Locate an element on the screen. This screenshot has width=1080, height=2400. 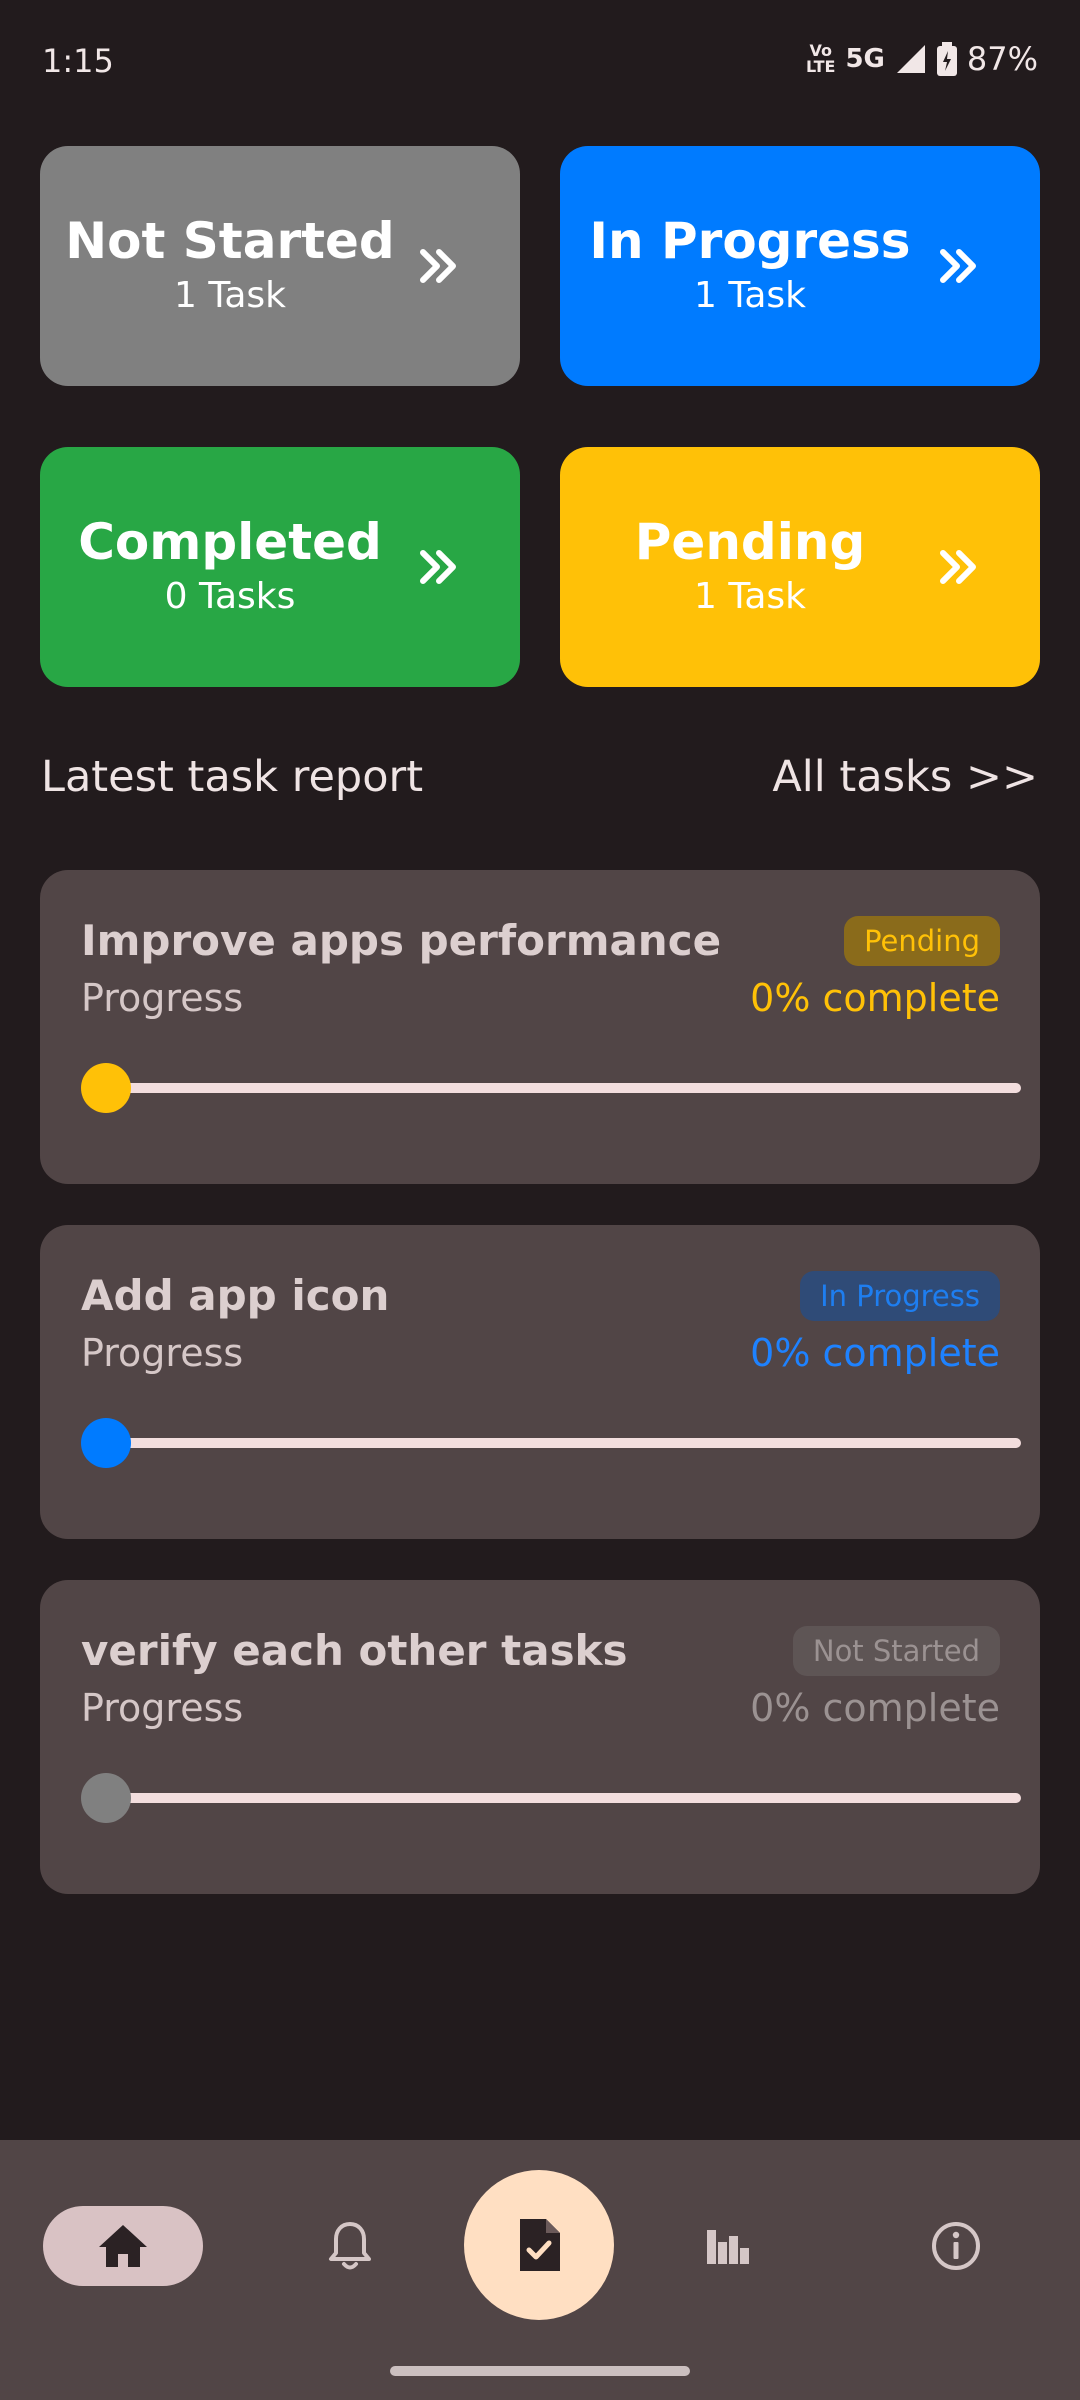
category-card-in-progress: In Progress 1 Task is located at coordinates (800, 266).